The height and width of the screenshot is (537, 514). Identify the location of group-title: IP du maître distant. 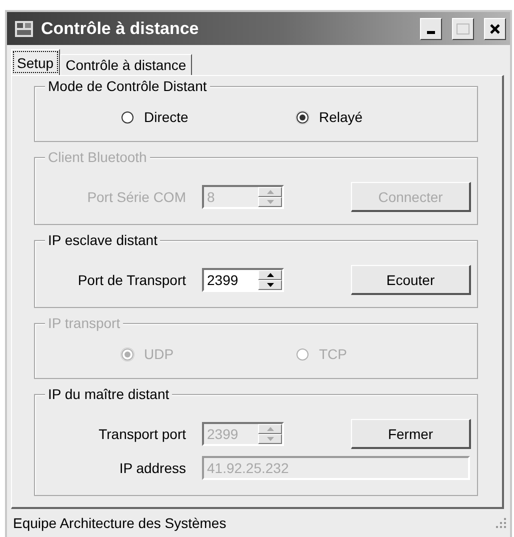
(108, 394).